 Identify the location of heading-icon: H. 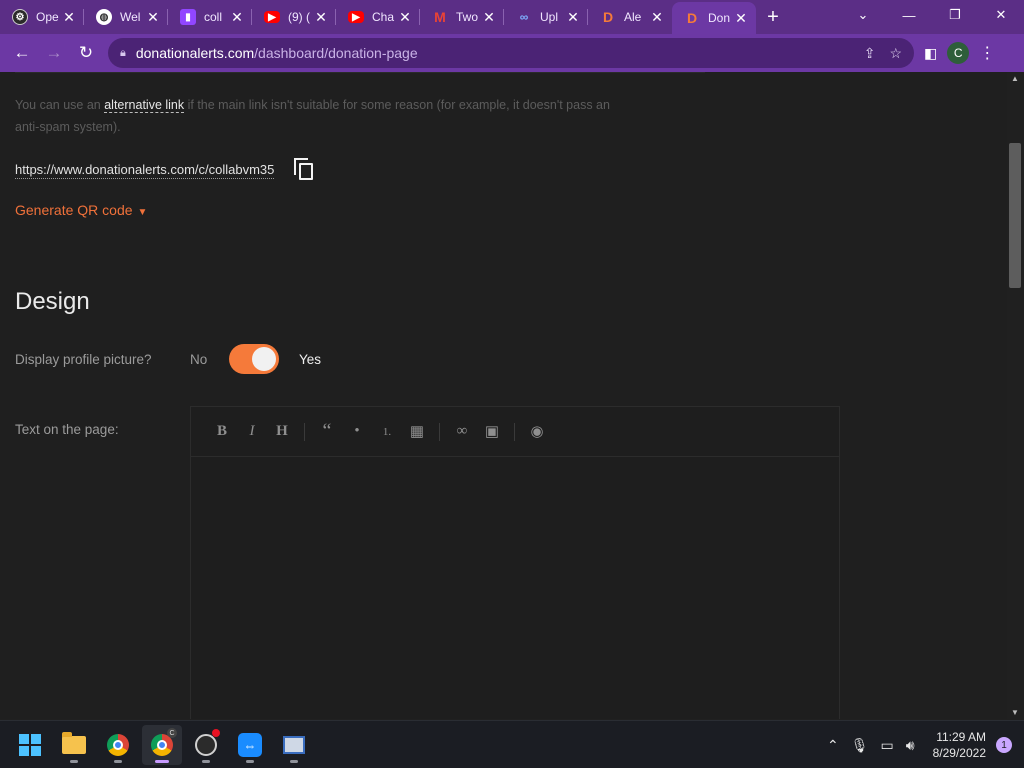
(282, 432).